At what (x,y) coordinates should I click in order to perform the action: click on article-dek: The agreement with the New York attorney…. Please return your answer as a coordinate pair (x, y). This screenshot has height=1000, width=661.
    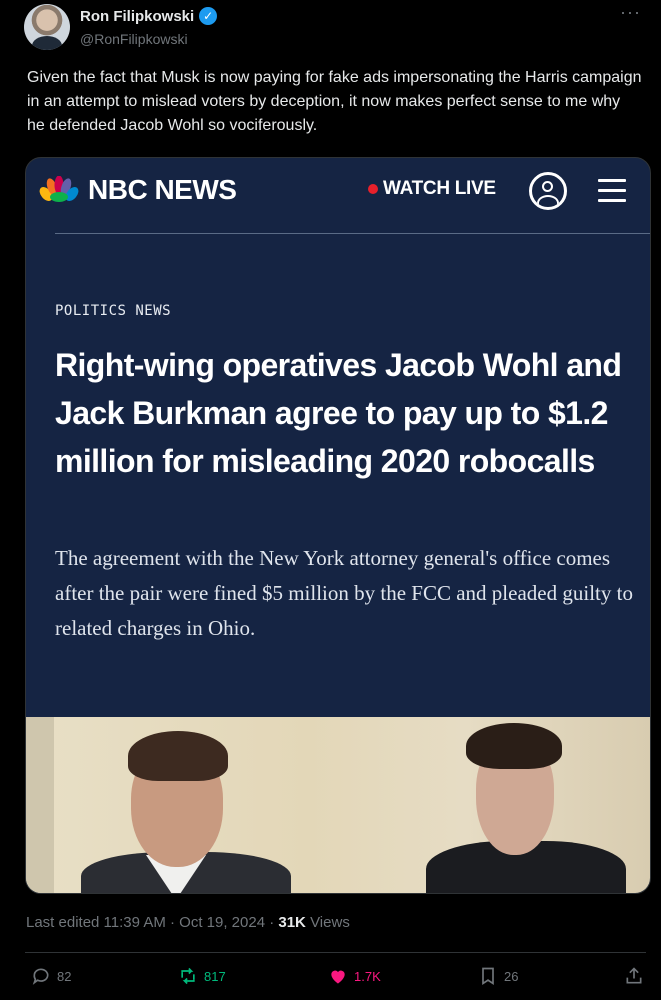
    Looking at the image, I should click on (344, 593).